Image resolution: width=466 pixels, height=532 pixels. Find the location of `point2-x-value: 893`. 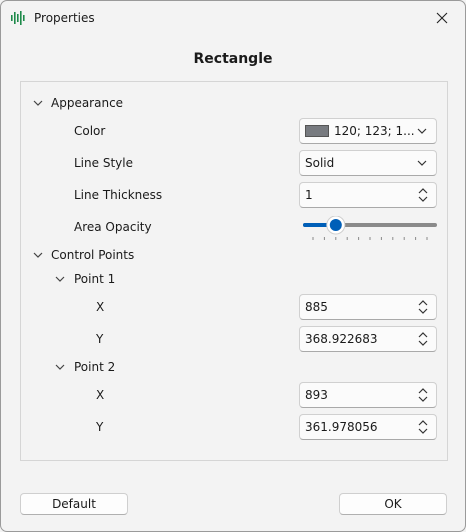

point2-x-value: 893 is located at coordinates (316, 395).